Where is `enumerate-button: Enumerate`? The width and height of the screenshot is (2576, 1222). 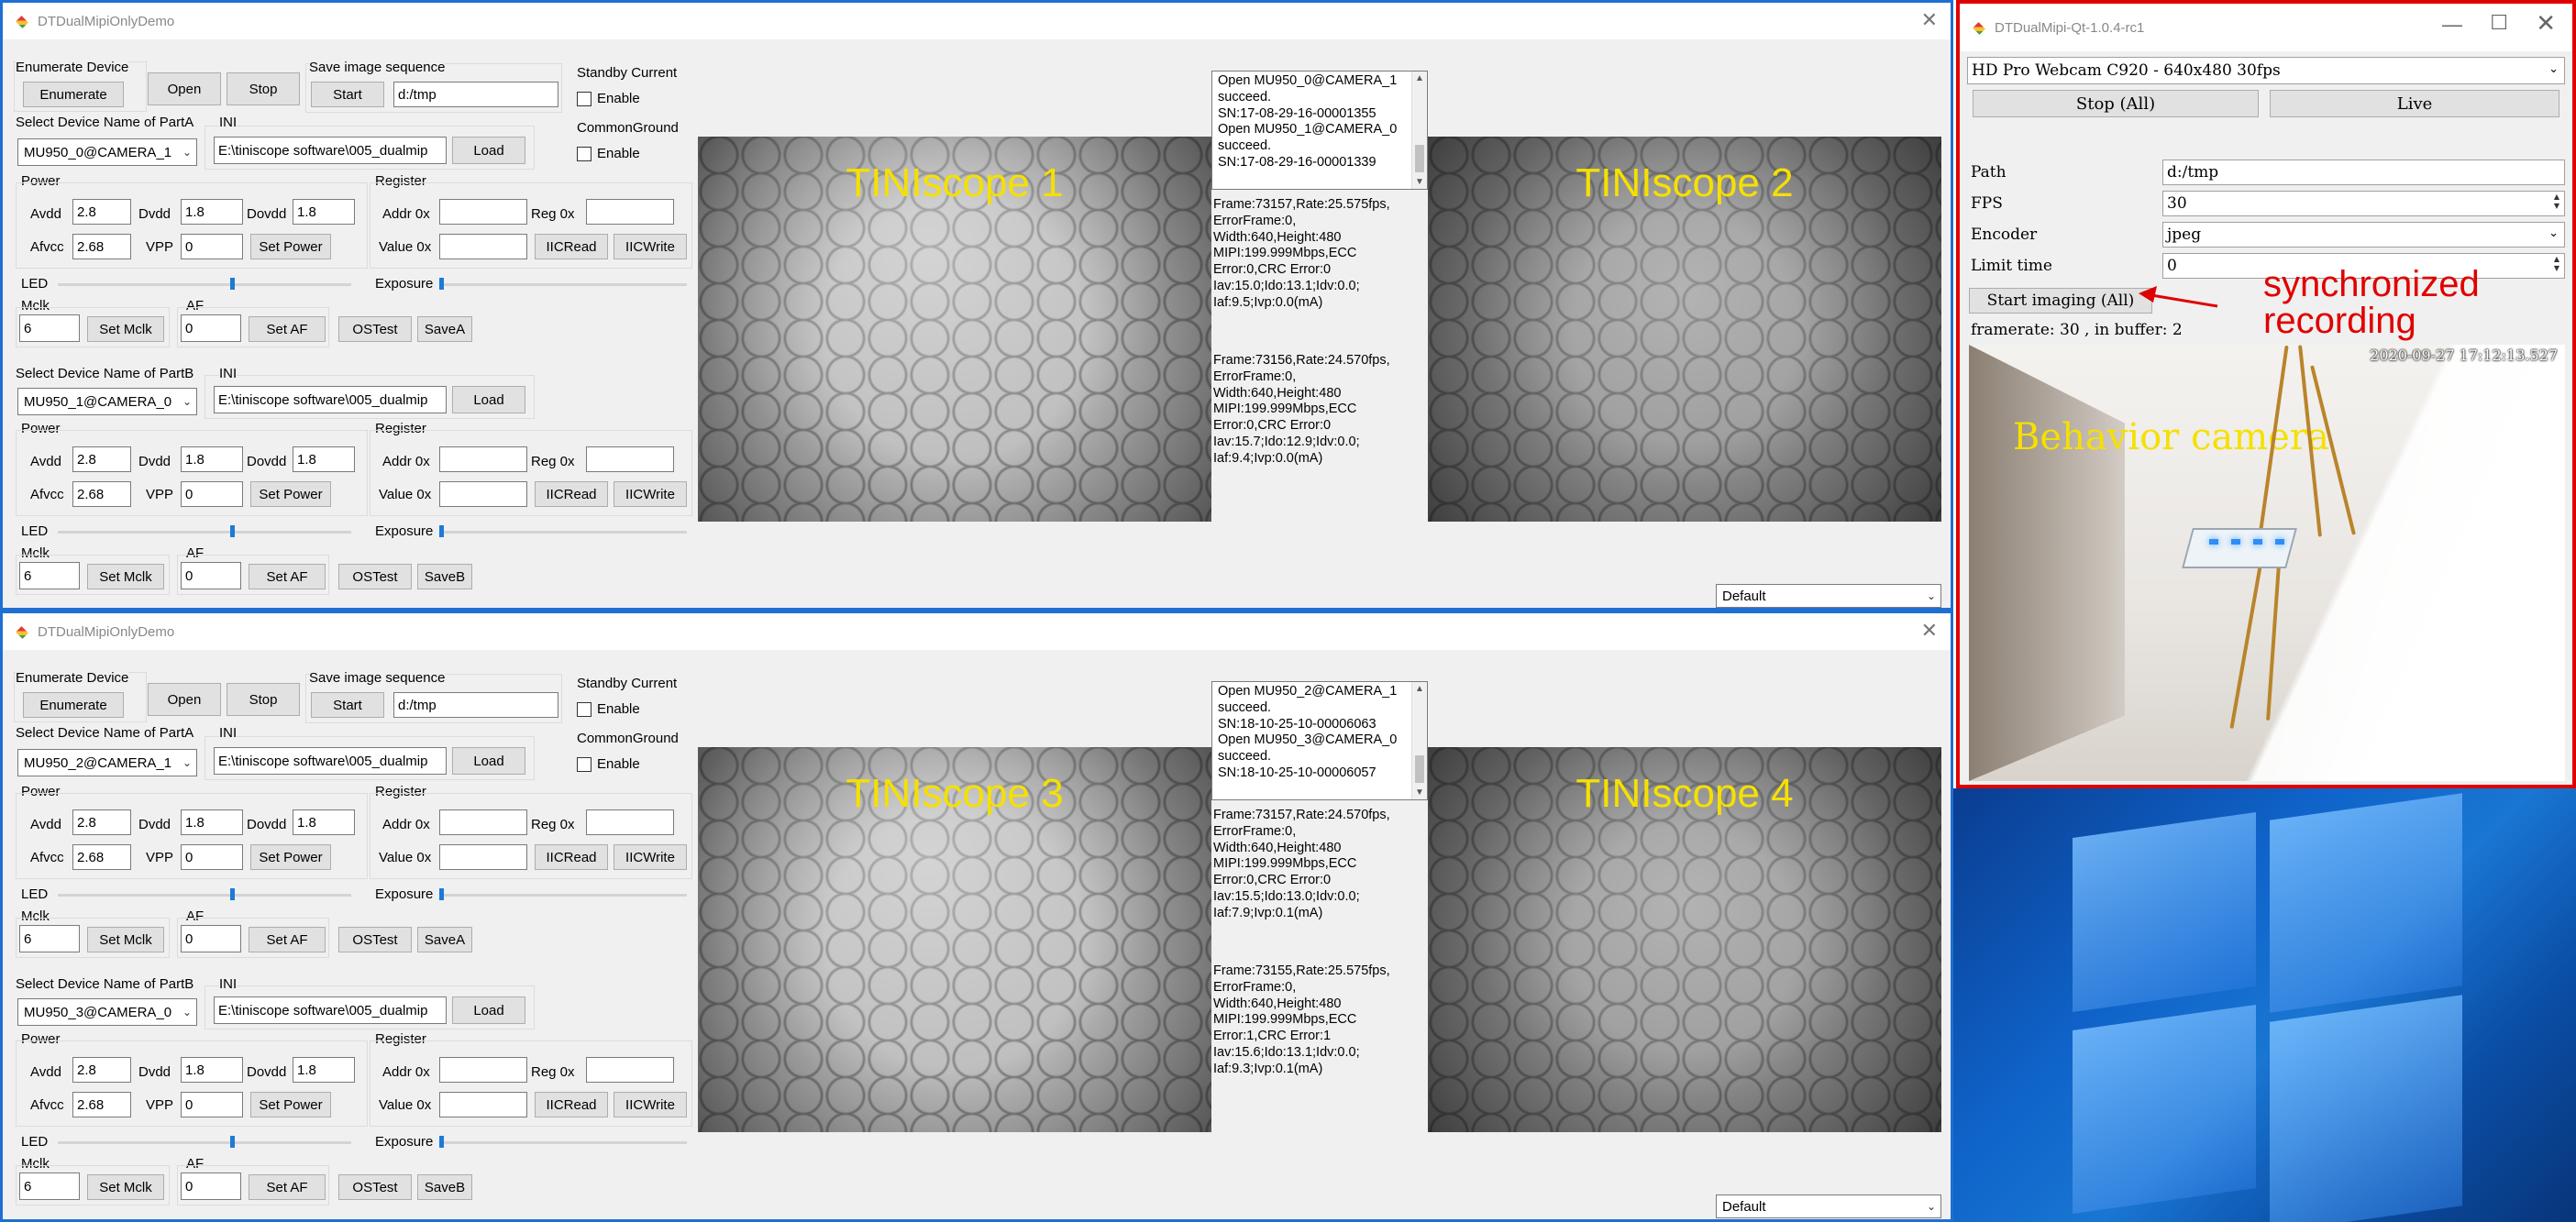 enumerate-button: Enumerate is located at coordinates (73, 705).